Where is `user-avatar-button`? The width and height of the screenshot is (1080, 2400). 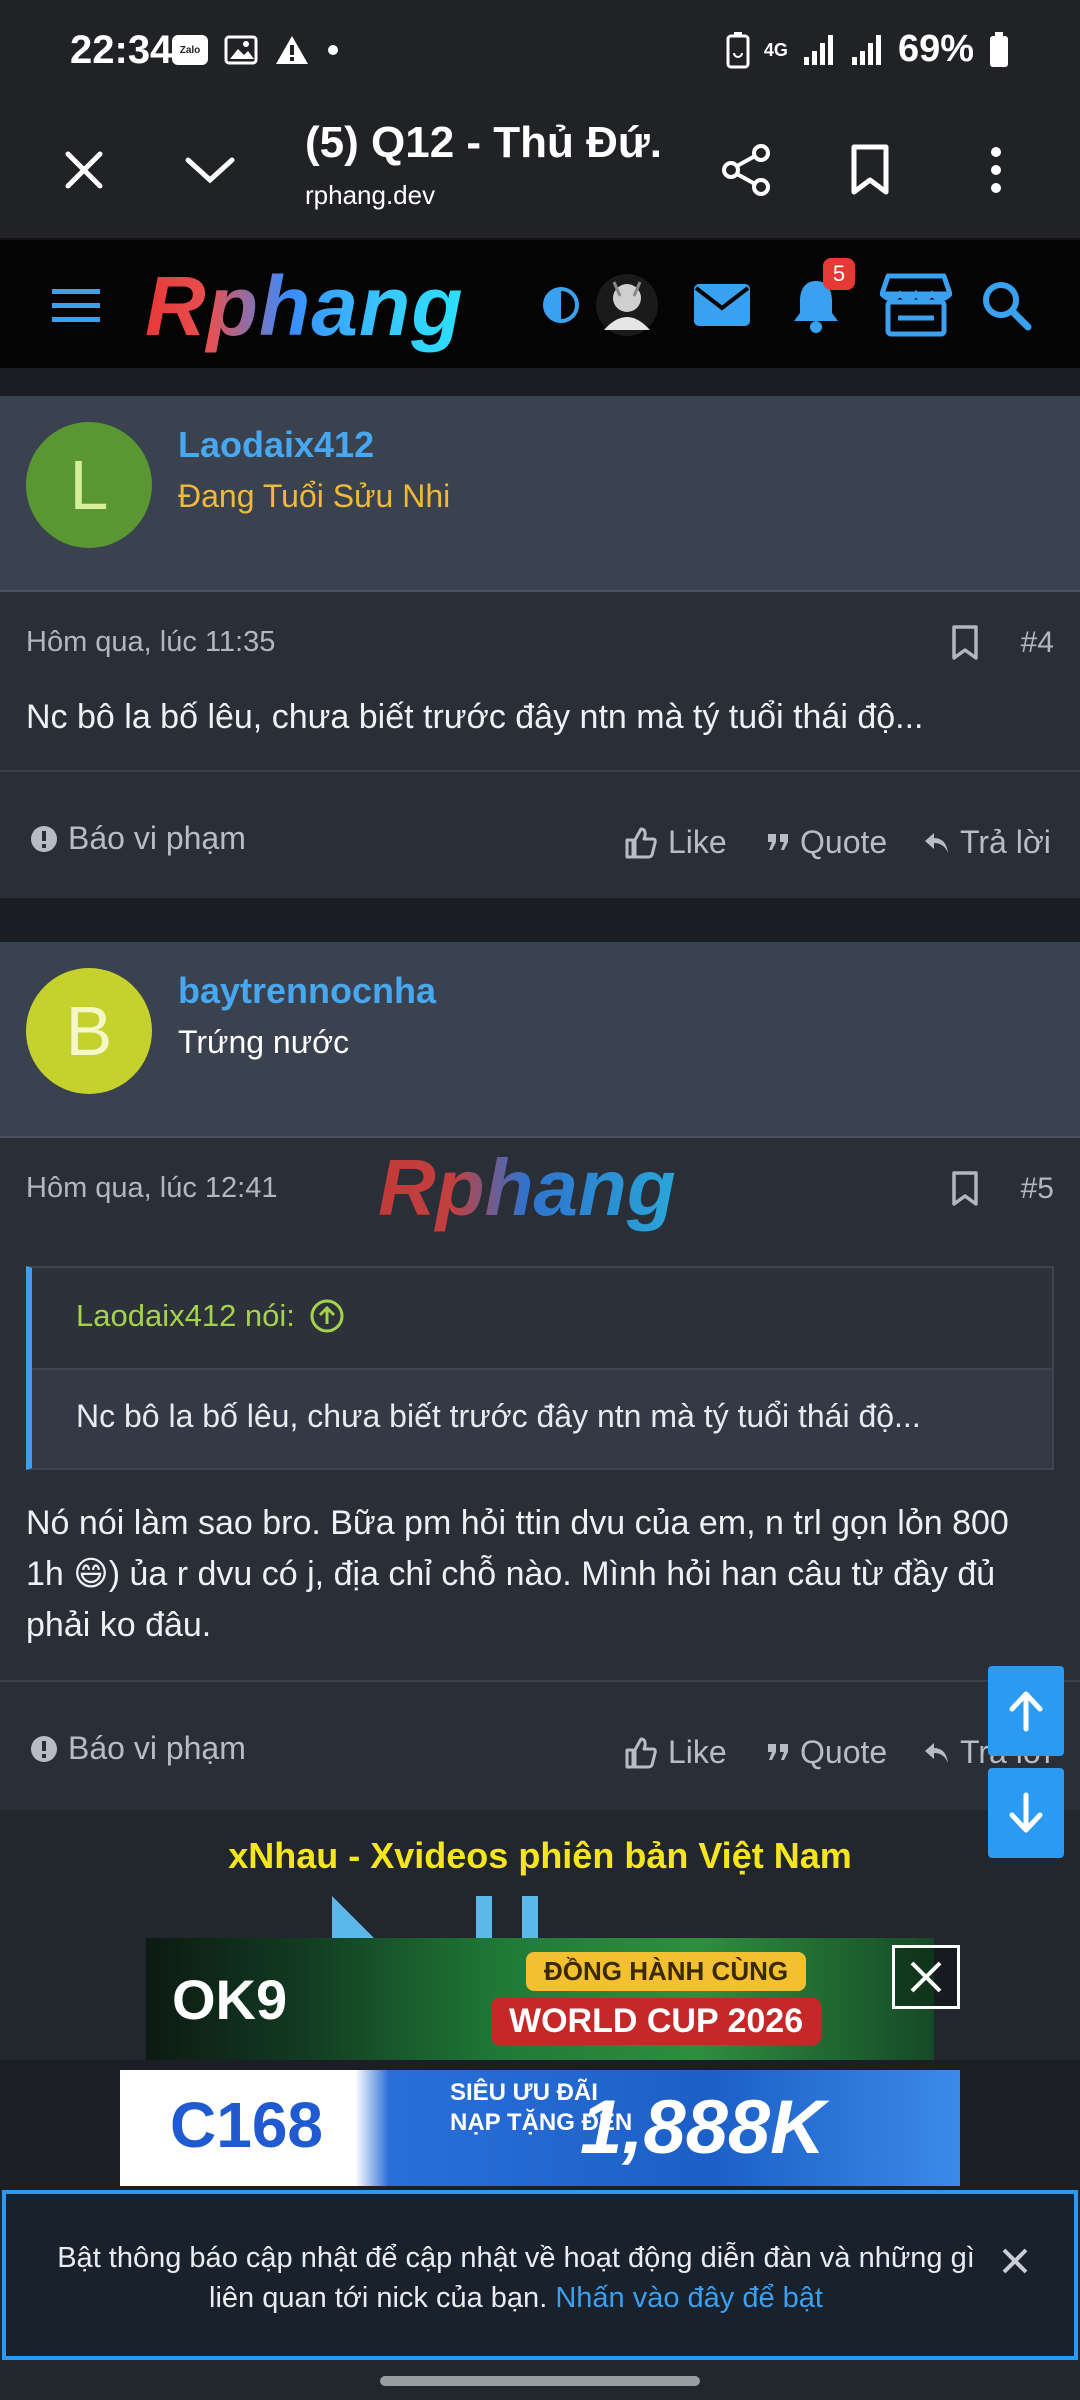 user-avatar-button is located at coordinates (627, 305).